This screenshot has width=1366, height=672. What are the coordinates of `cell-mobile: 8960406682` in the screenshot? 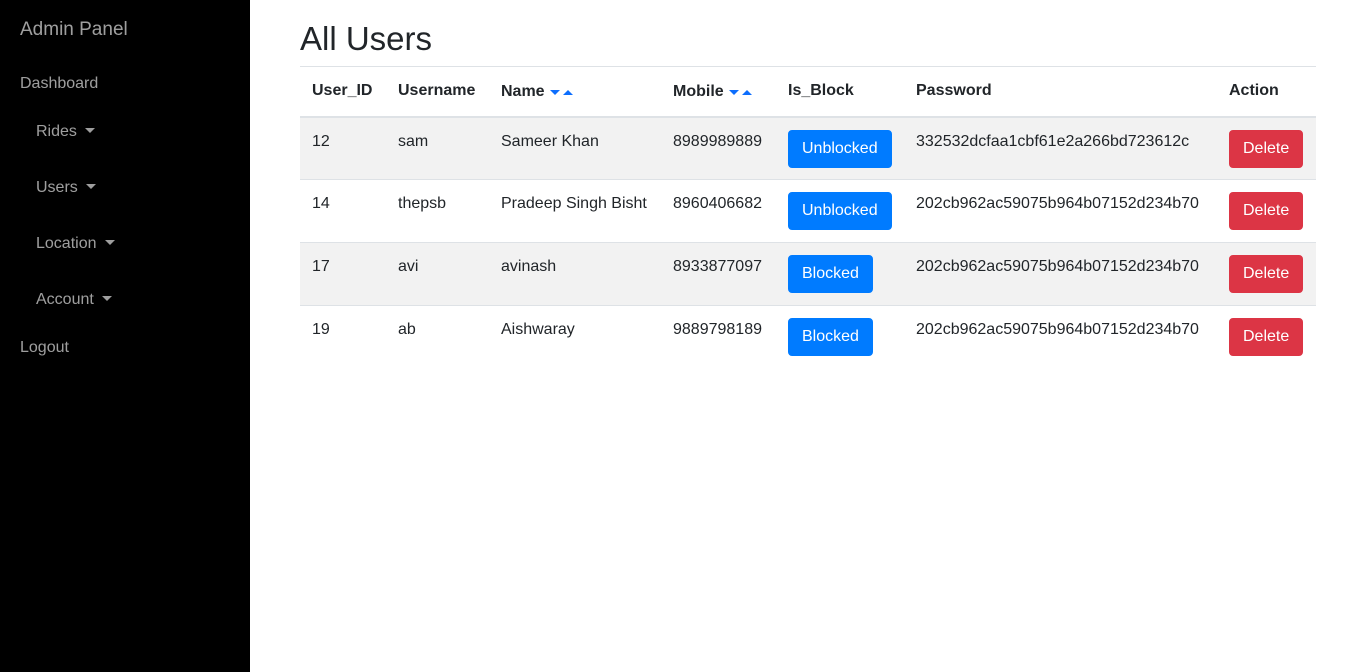 It's located at (718, 211).